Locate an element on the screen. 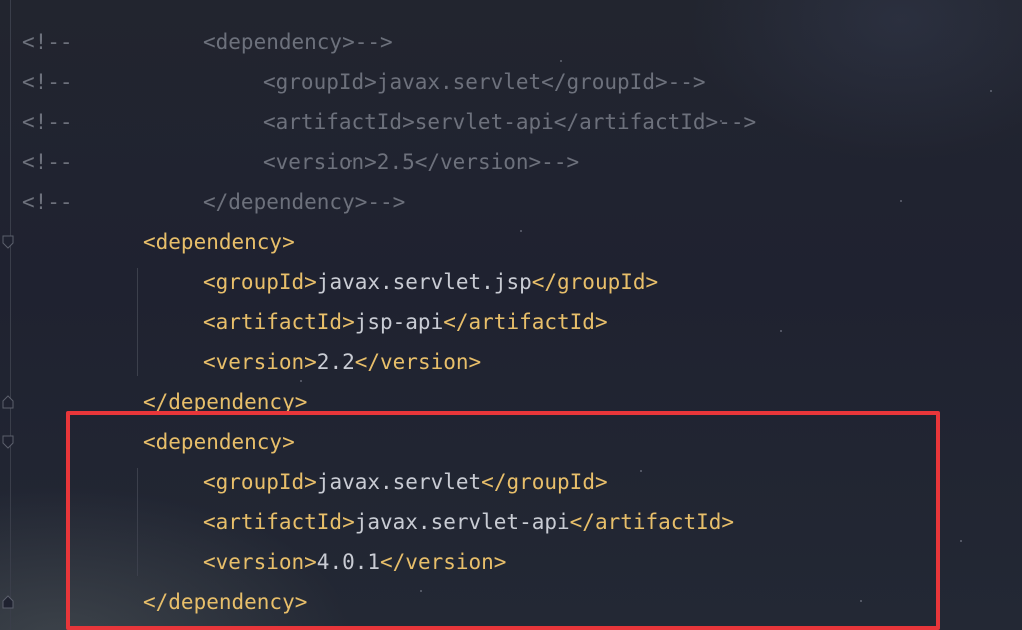 The width and height of the screenshot is (1022, 630). xml-text: 2.2 is located at coordinates (335, 362).